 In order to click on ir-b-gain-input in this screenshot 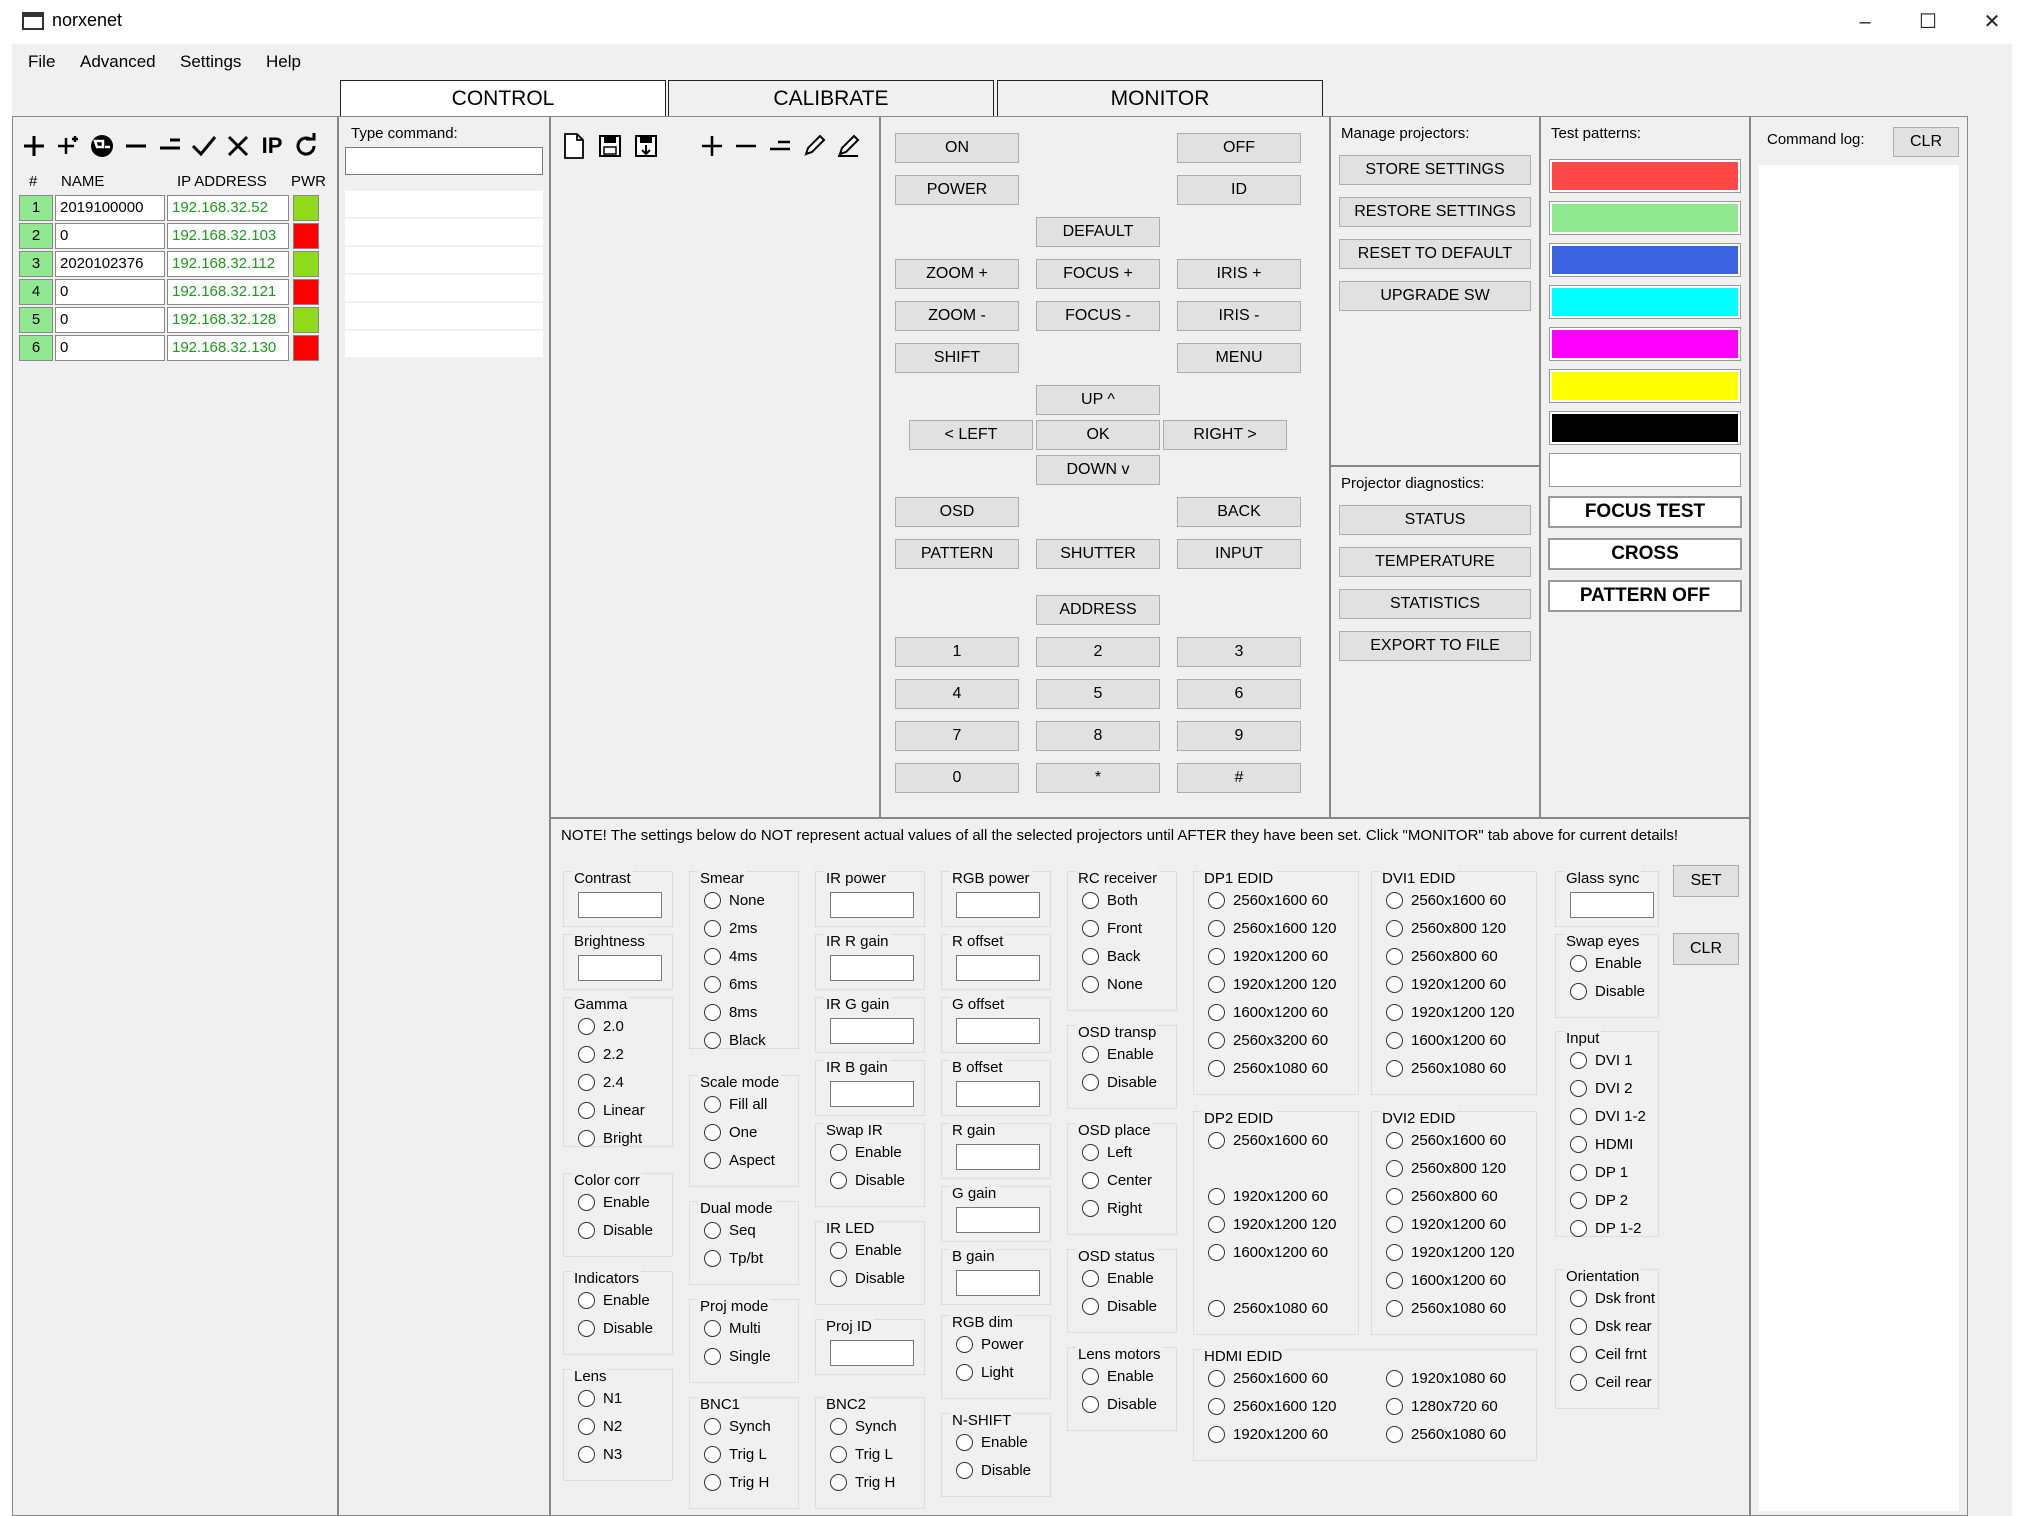, I will do `click(872, 1094)`.